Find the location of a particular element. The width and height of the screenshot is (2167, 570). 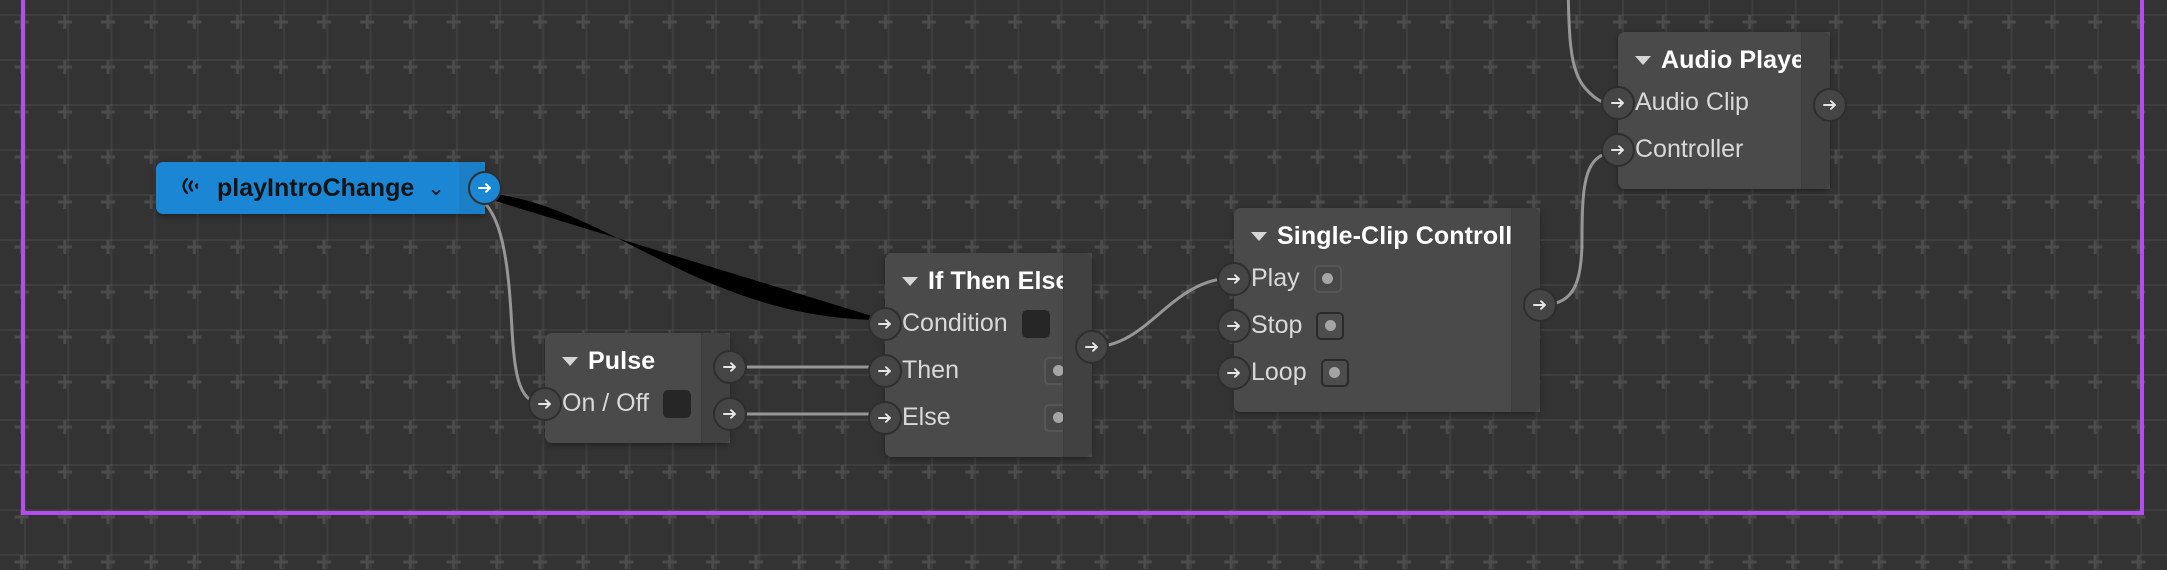

node-pulse-body: Pulse On / Off is located at coordinates (637, 388).